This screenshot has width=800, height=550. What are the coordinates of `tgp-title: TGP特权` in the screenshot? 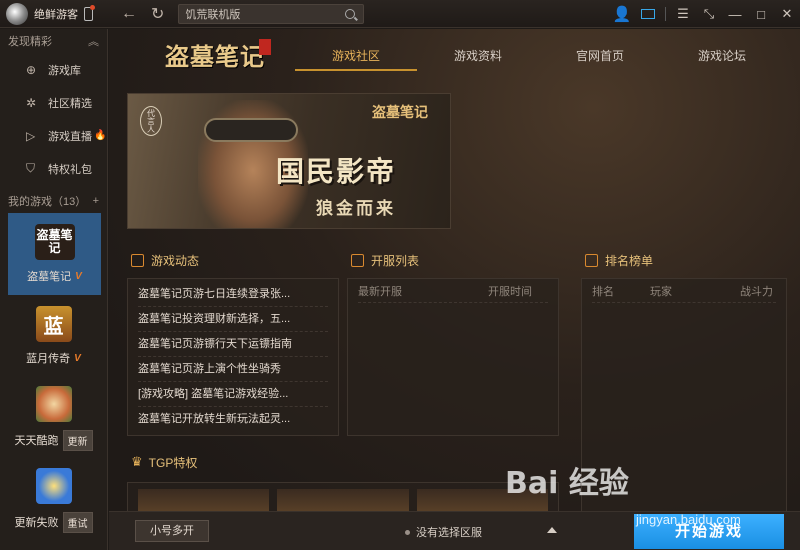 It's located at (173, 462).